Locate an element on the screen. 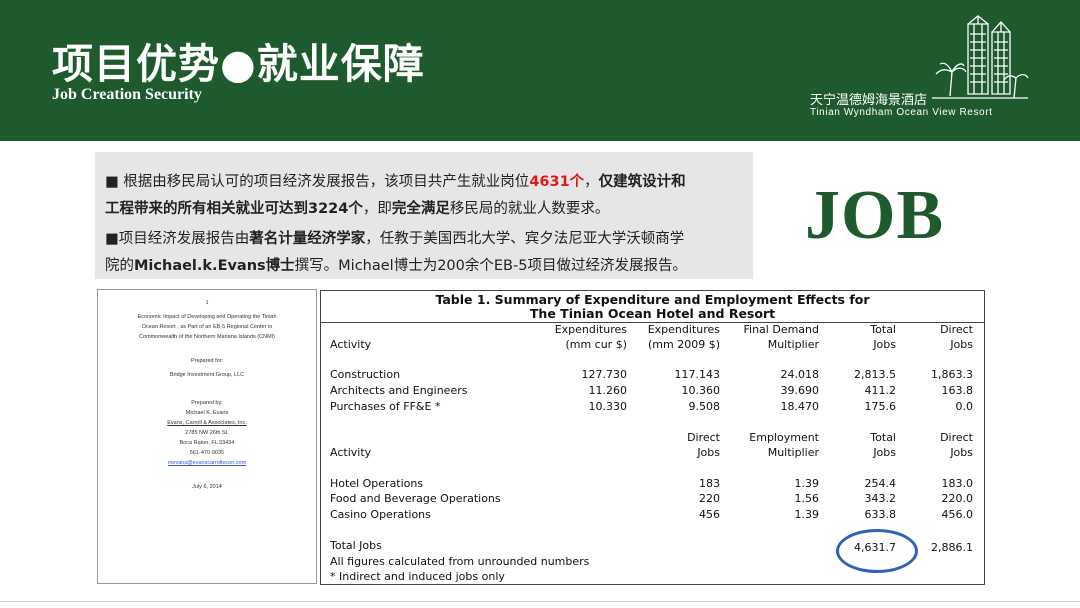 The width and height of the screenshot is (1080, 608). intro-paragraph-1-line-2: 工程带来的所有相关就业可达到3224个，即完全满足移民局的就业人数要求。 is located at coordinates (357, 209).